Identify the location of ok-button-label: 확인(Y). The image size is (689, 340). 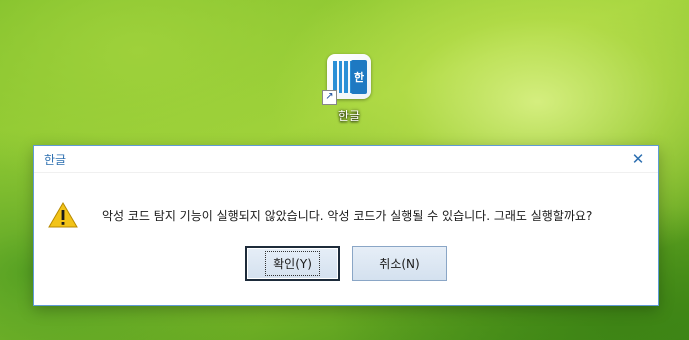
(292, 263).